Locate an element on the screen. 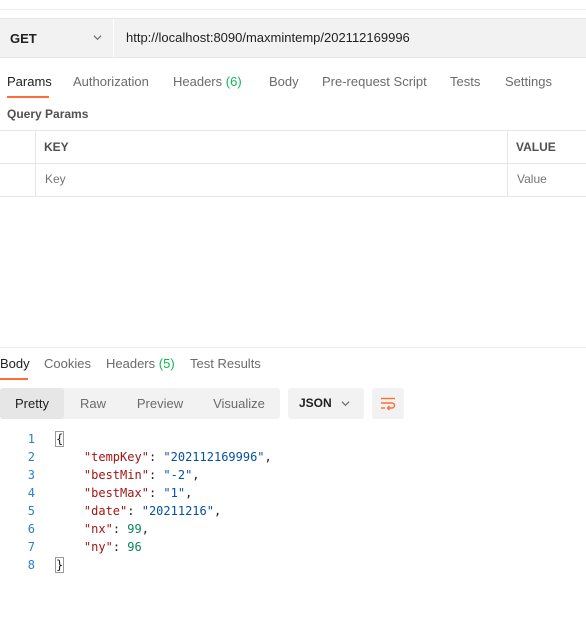 The image size is (586, 636). wrap-lines-icon is located at coordinates (388, 404).